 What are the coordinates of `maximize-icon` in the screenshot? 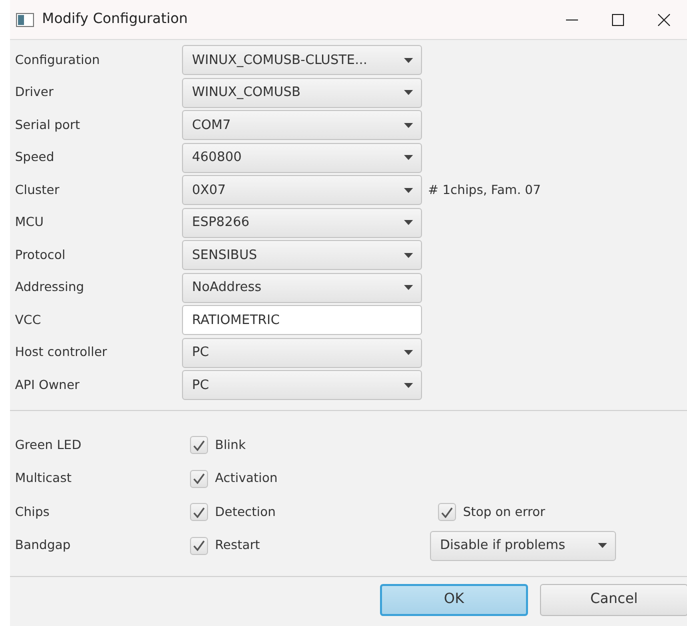 It's located at (618, 20).